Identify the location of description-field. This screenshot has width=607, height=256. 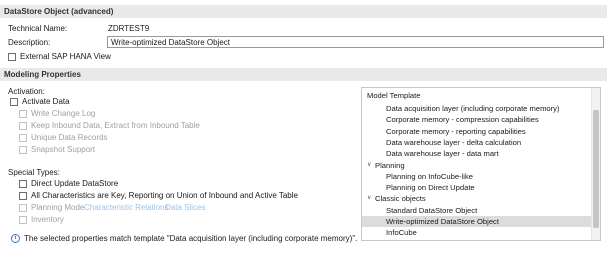
(355, 42).